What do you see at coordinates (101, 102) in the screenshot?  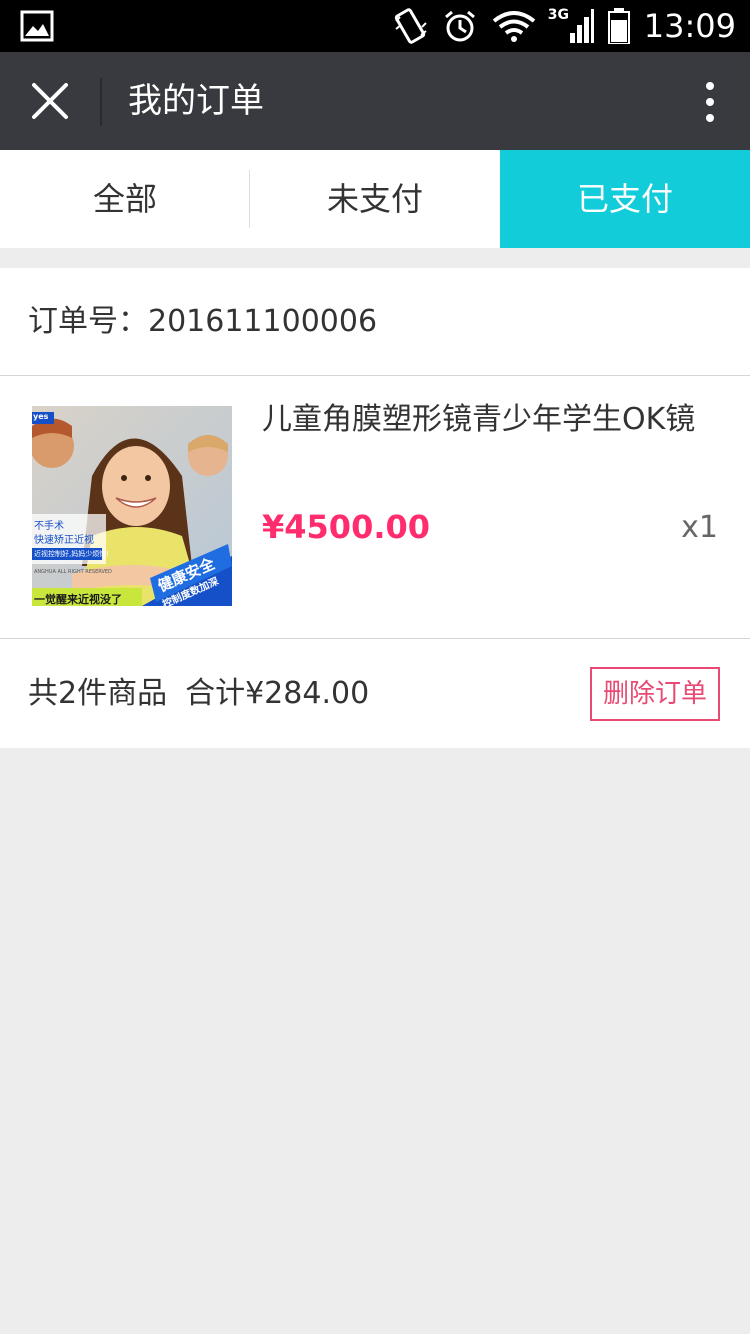 I see `nav-divider` at bounding box center [101, 102].